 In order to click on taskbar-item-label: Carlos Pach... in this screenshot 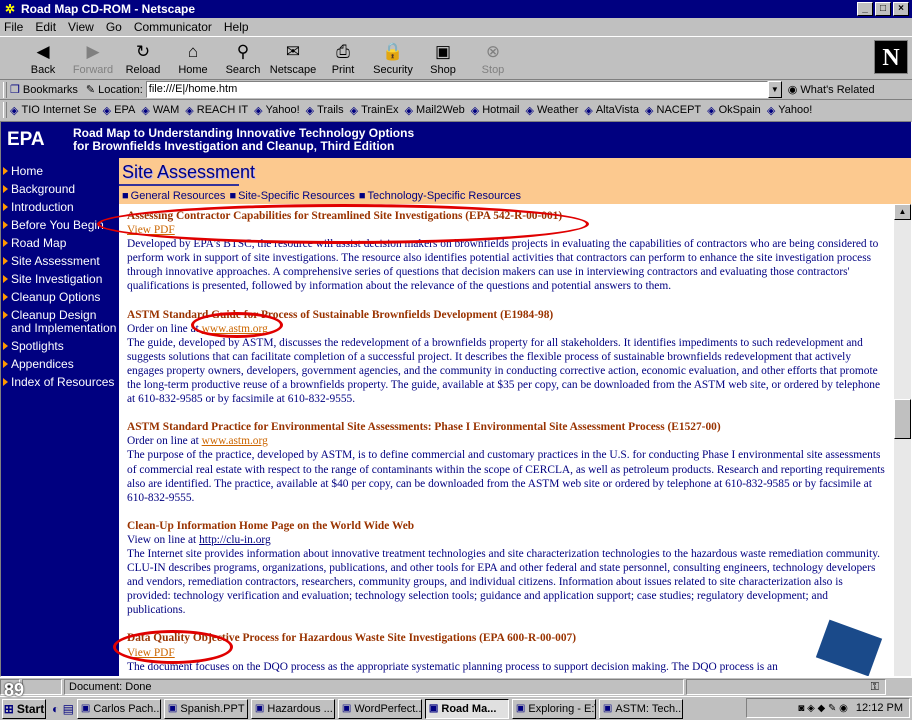, I will do `click(127, 708)`.